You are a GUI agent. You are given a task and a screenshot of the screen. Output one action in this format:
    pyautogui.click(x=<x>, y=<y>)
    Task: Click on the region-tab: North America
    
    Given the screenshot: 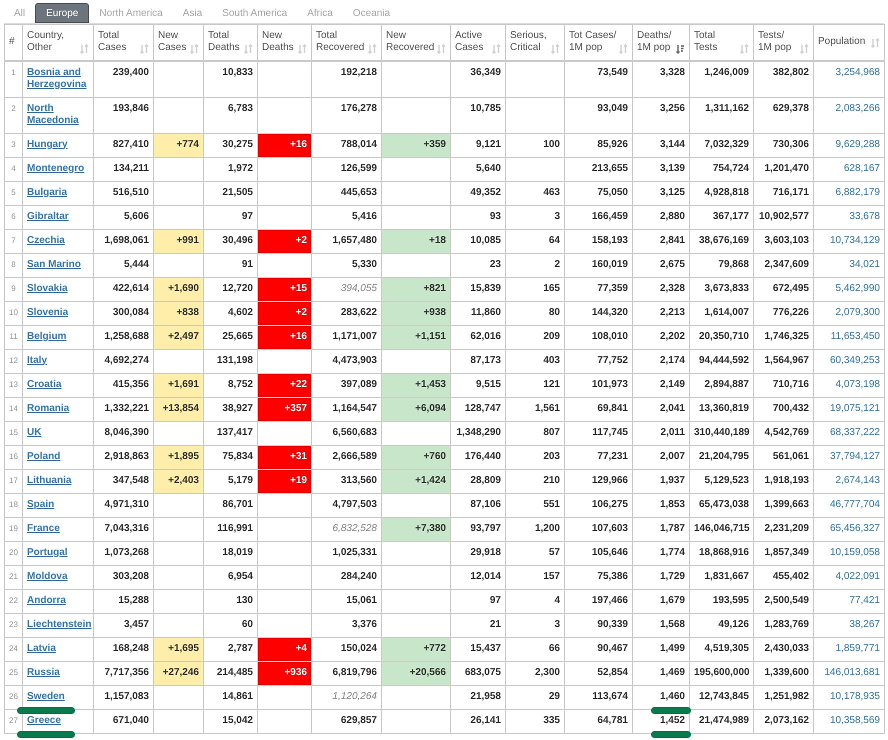 What is the action you would take?
    pyautogui.click(x=131, y=13)
    